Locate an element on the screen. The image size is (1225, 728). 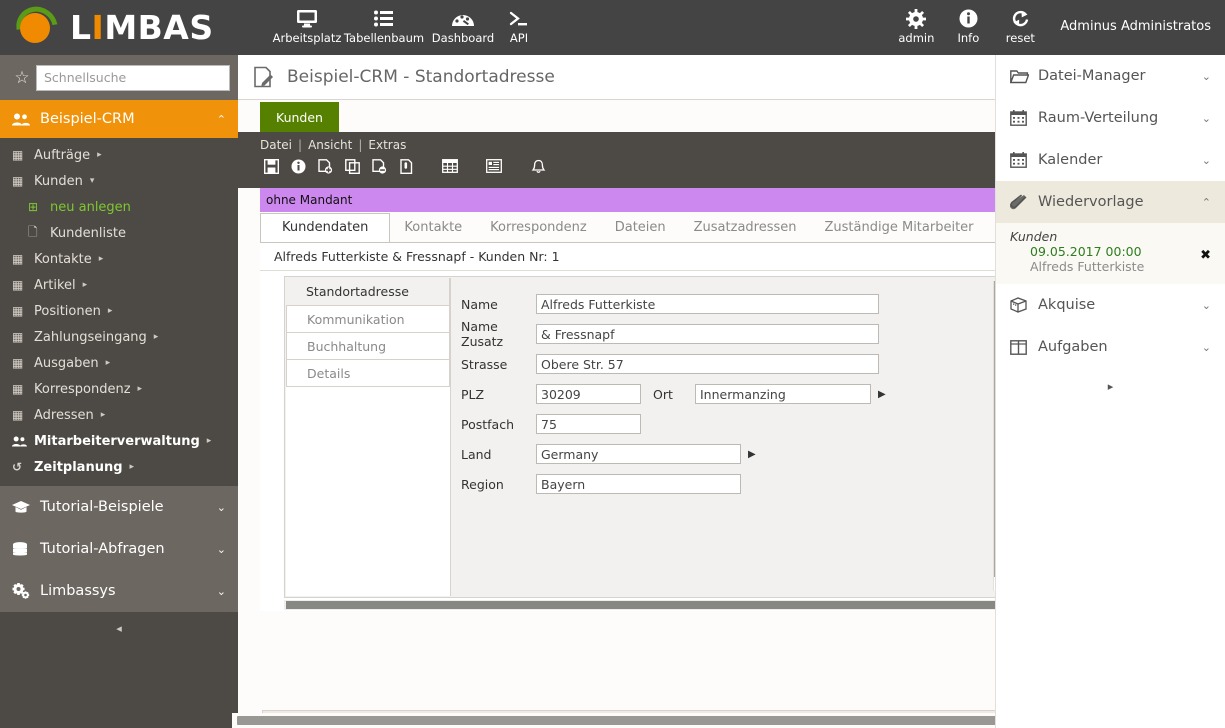
sidebar-item-adressen: ▦ Adressen ▸ is located at coordinates (119, 415).